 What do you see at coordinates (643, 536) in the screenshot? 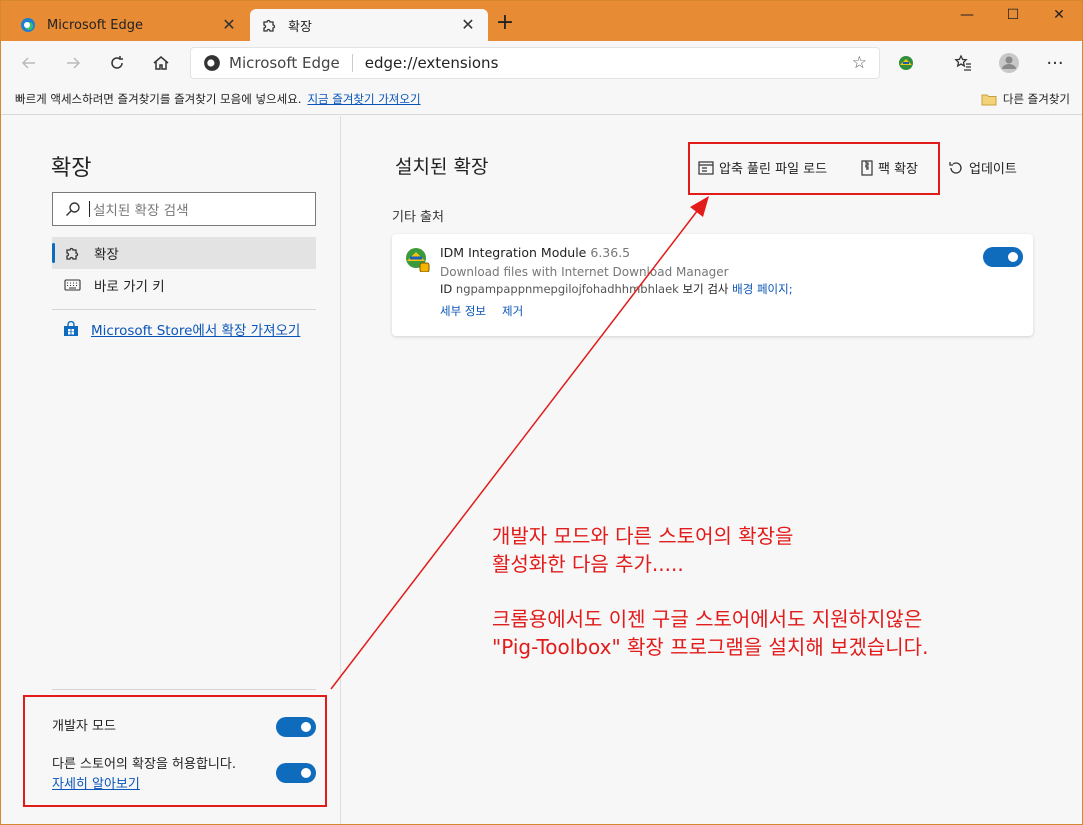
I see `annotation-line-1: 개발자 모드와 다른 스토어의 확장을` at bounding box center [643, 536].